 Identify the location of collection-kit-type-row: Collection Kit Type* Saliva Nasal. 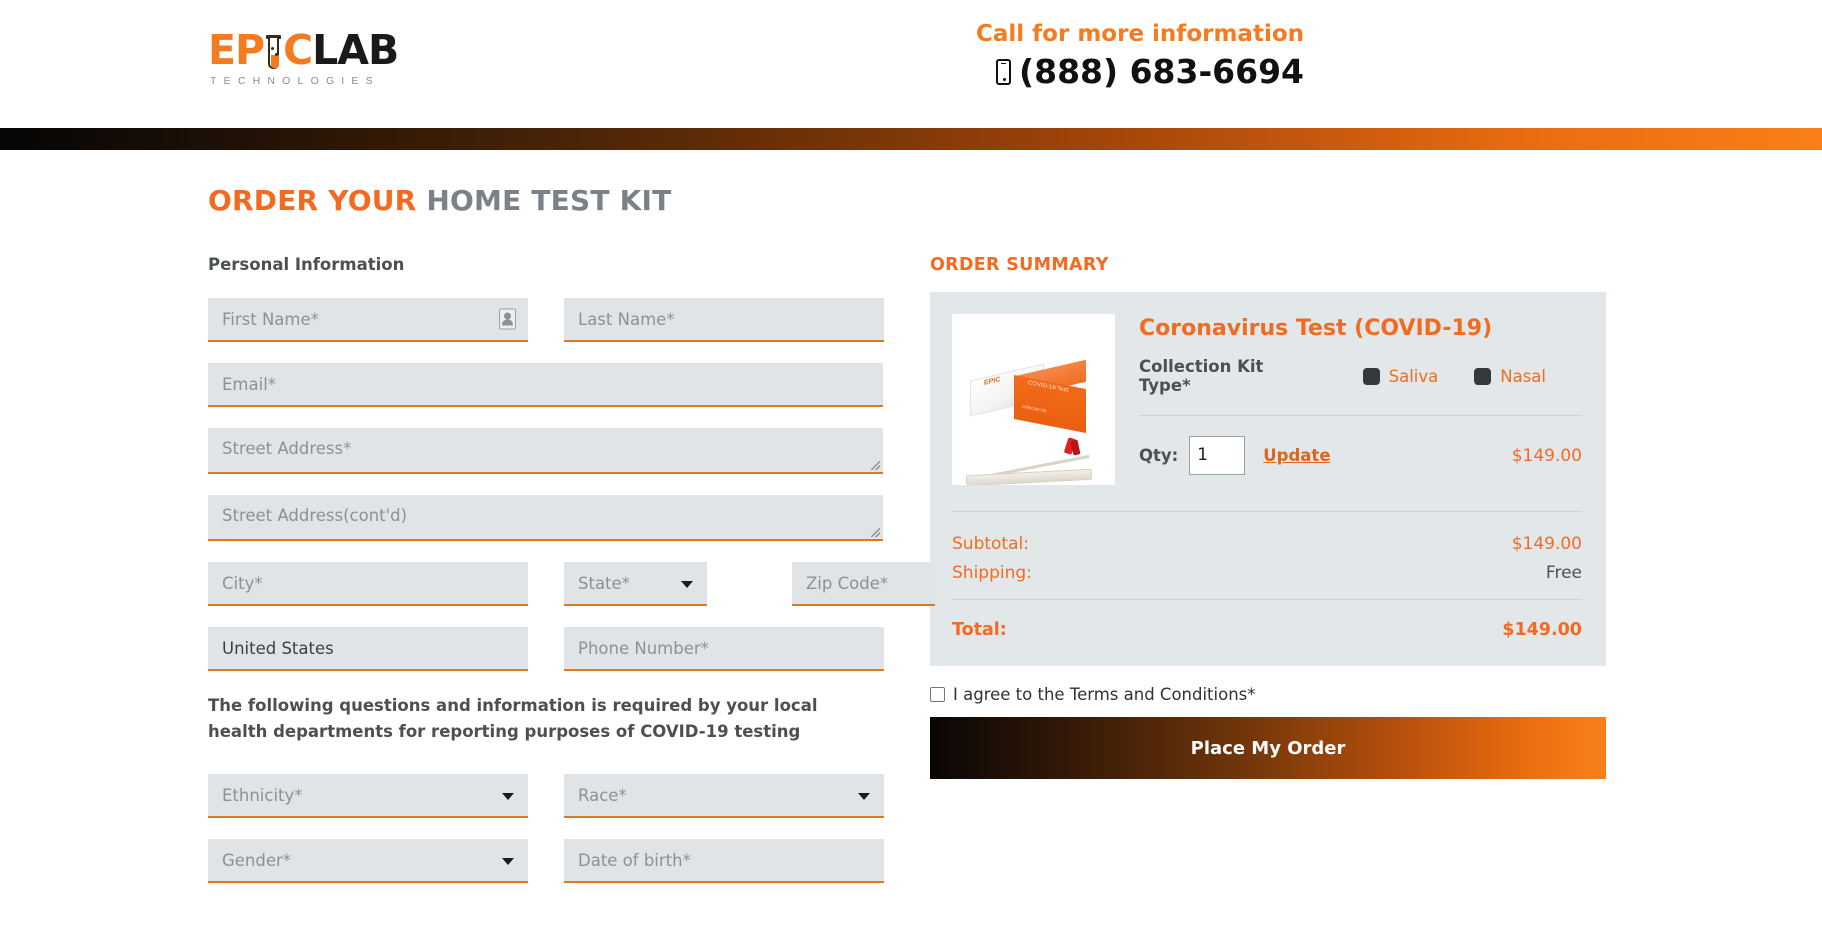
(1360, 376).